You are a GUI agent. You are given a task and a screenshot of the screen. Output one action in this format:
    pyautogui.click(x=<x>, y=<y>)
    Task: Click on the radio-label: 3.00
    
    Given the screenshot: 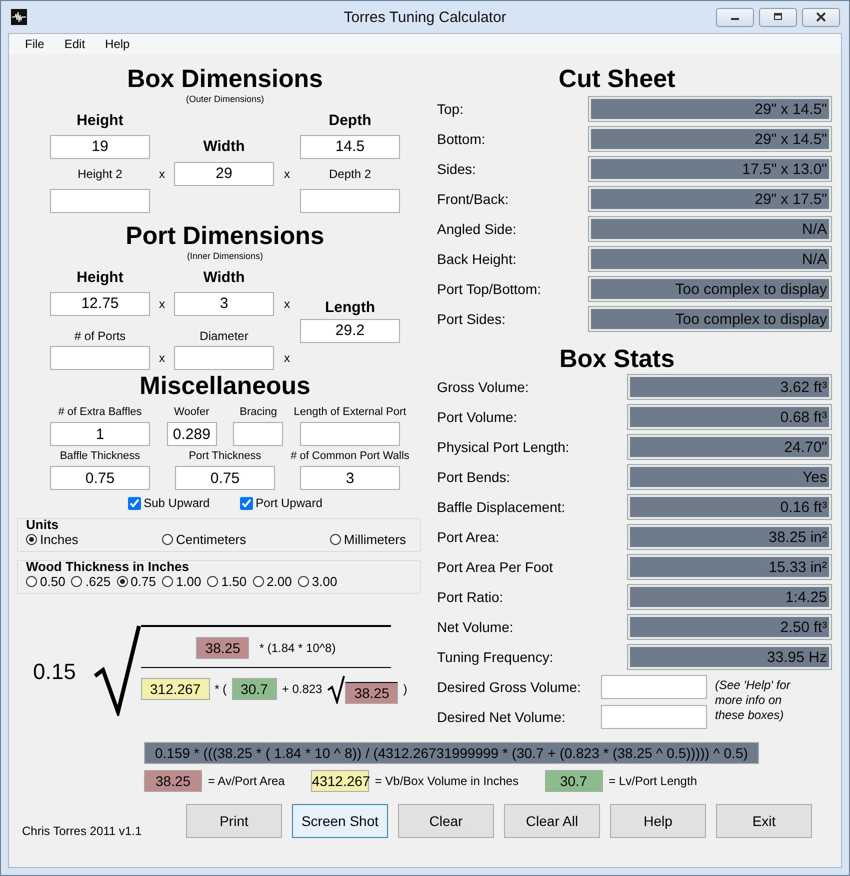 What is the action you would take?
    pyautogui.click(x=325, y=581)
    